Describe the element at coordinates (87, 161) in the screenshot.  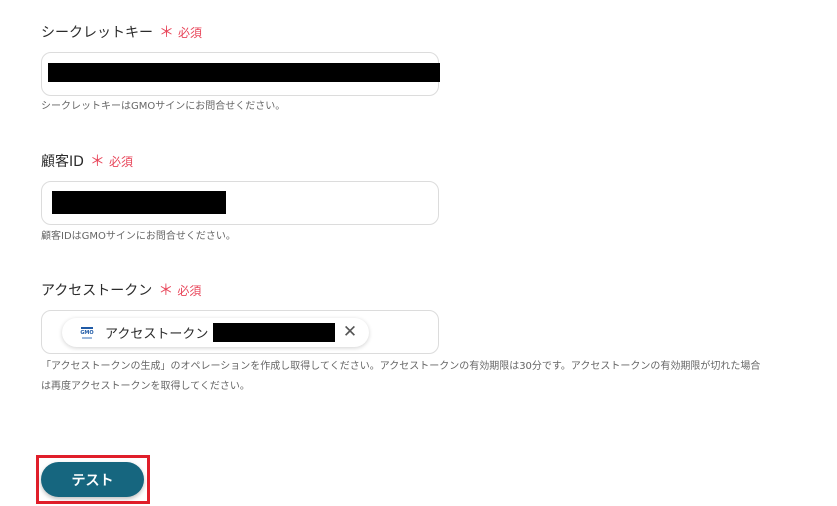
I see `customer-id-label: 顧客ID ＊ 必須` at that location.